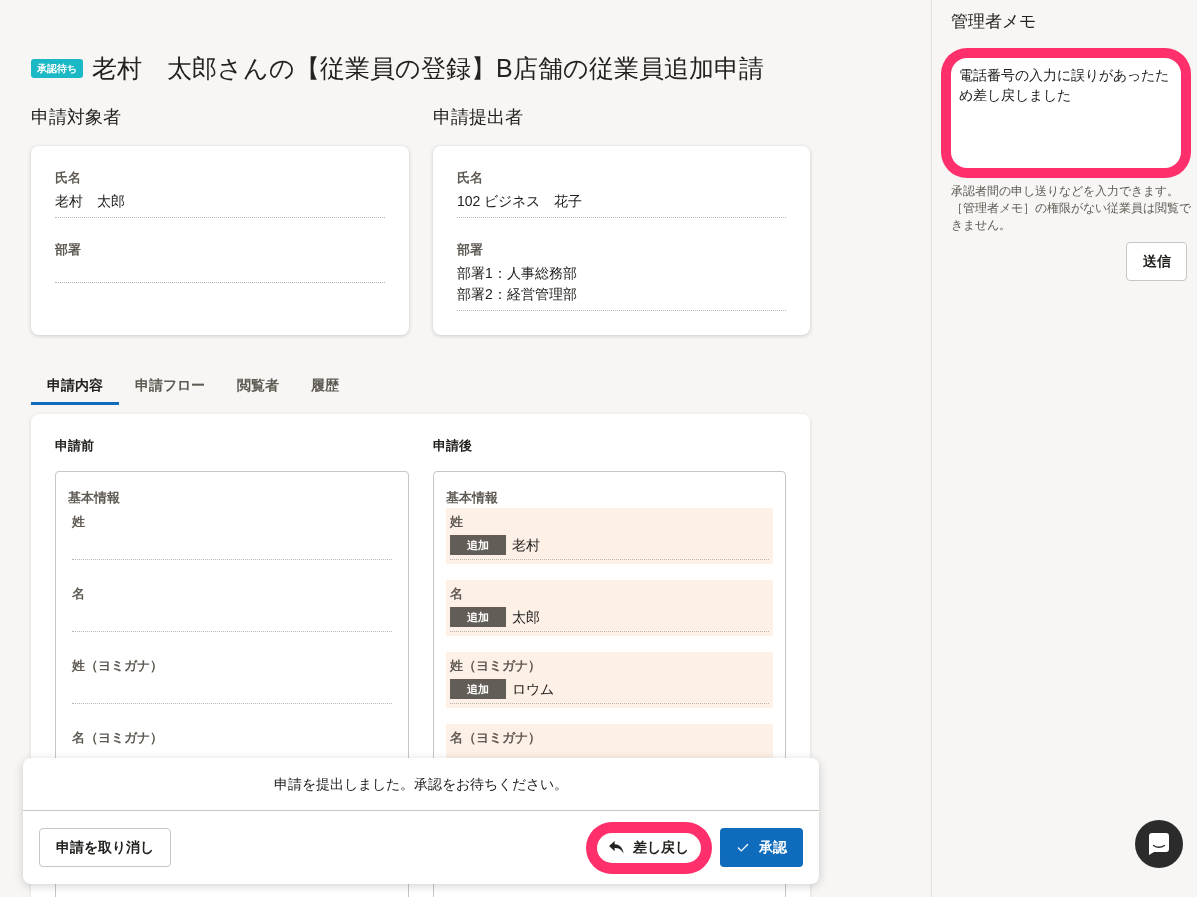 The image size is (1197, 897). Describe the element at coordinates (1065, 191) in the screenshot. I see `memo-hint: 承認者間の申し送りなどを入力できます。` at that location.